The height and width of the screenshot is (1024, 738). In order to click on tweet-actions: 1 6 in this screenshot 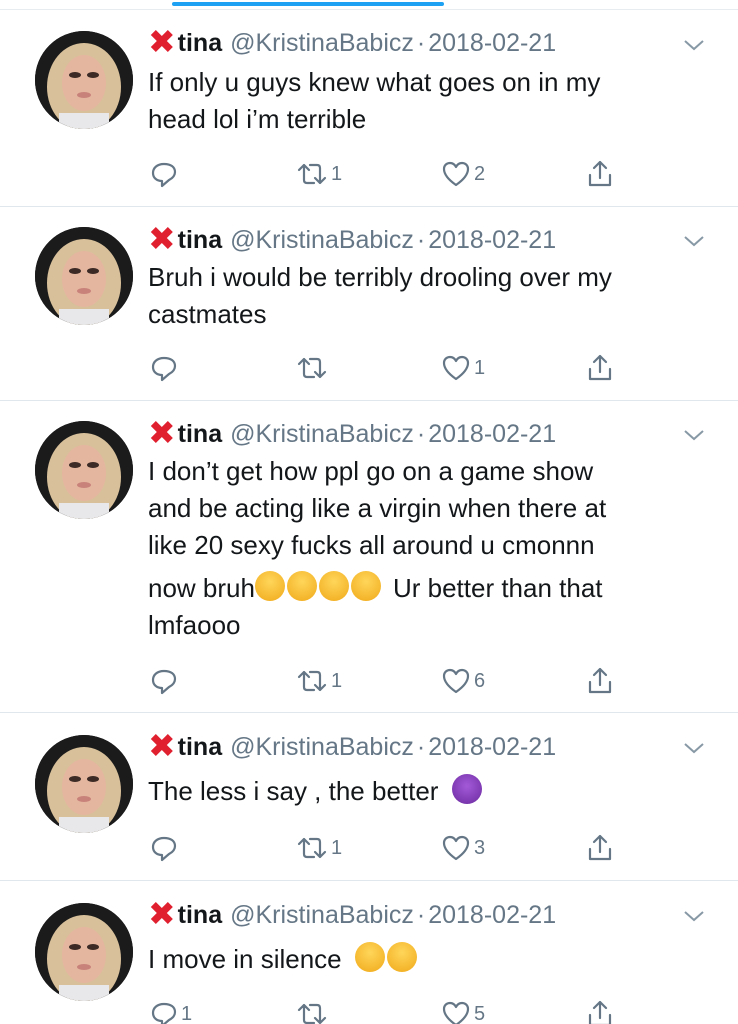, I will do `click(369, 681)`.